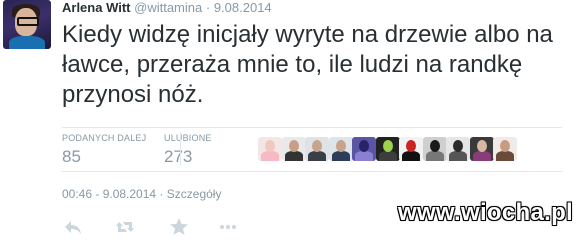  I want to click on tweet-time: 00:46 - 9.08.2014, so click(109, 194).